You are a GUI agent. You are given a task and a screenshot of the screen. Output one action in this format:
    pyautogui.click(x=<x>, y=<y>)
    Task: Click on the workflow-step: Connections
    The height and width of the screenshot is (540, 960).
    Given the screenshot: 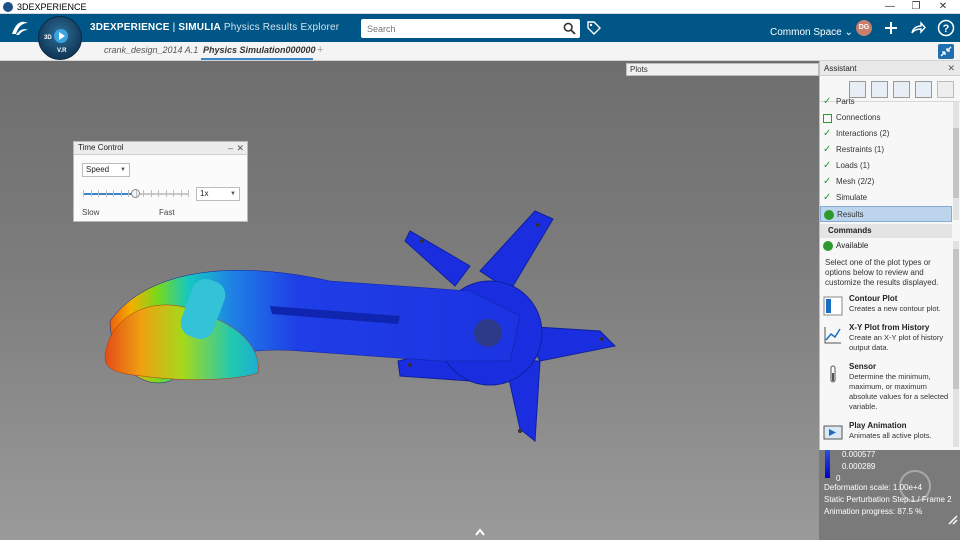 What is the action you would take?
    pyautogui.click(x=886, y=118)
    